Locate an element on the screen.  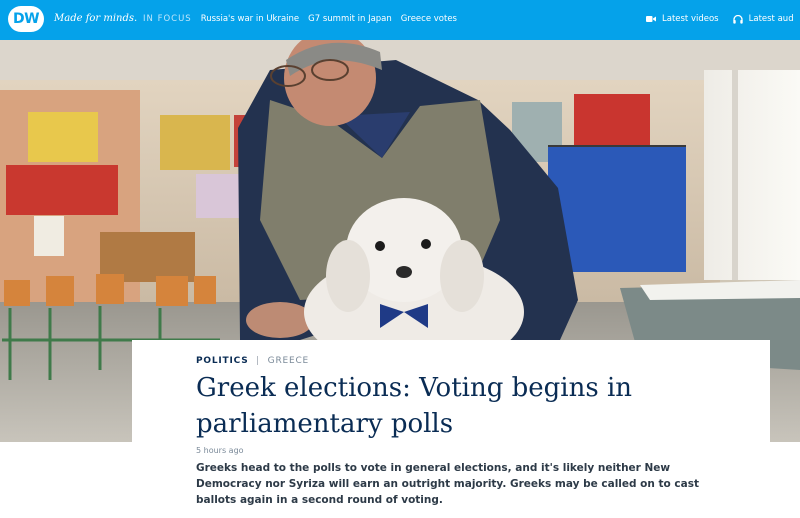
latest-videos-label: Latest videos is located at coordinates (690, 19).